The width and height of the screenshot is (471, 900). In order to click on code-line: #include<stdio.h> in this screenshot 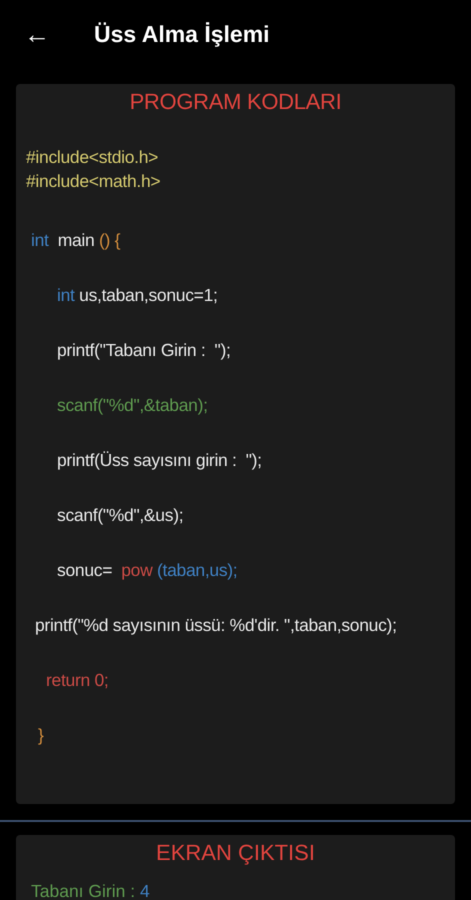, I will do `click(92, 157)`.